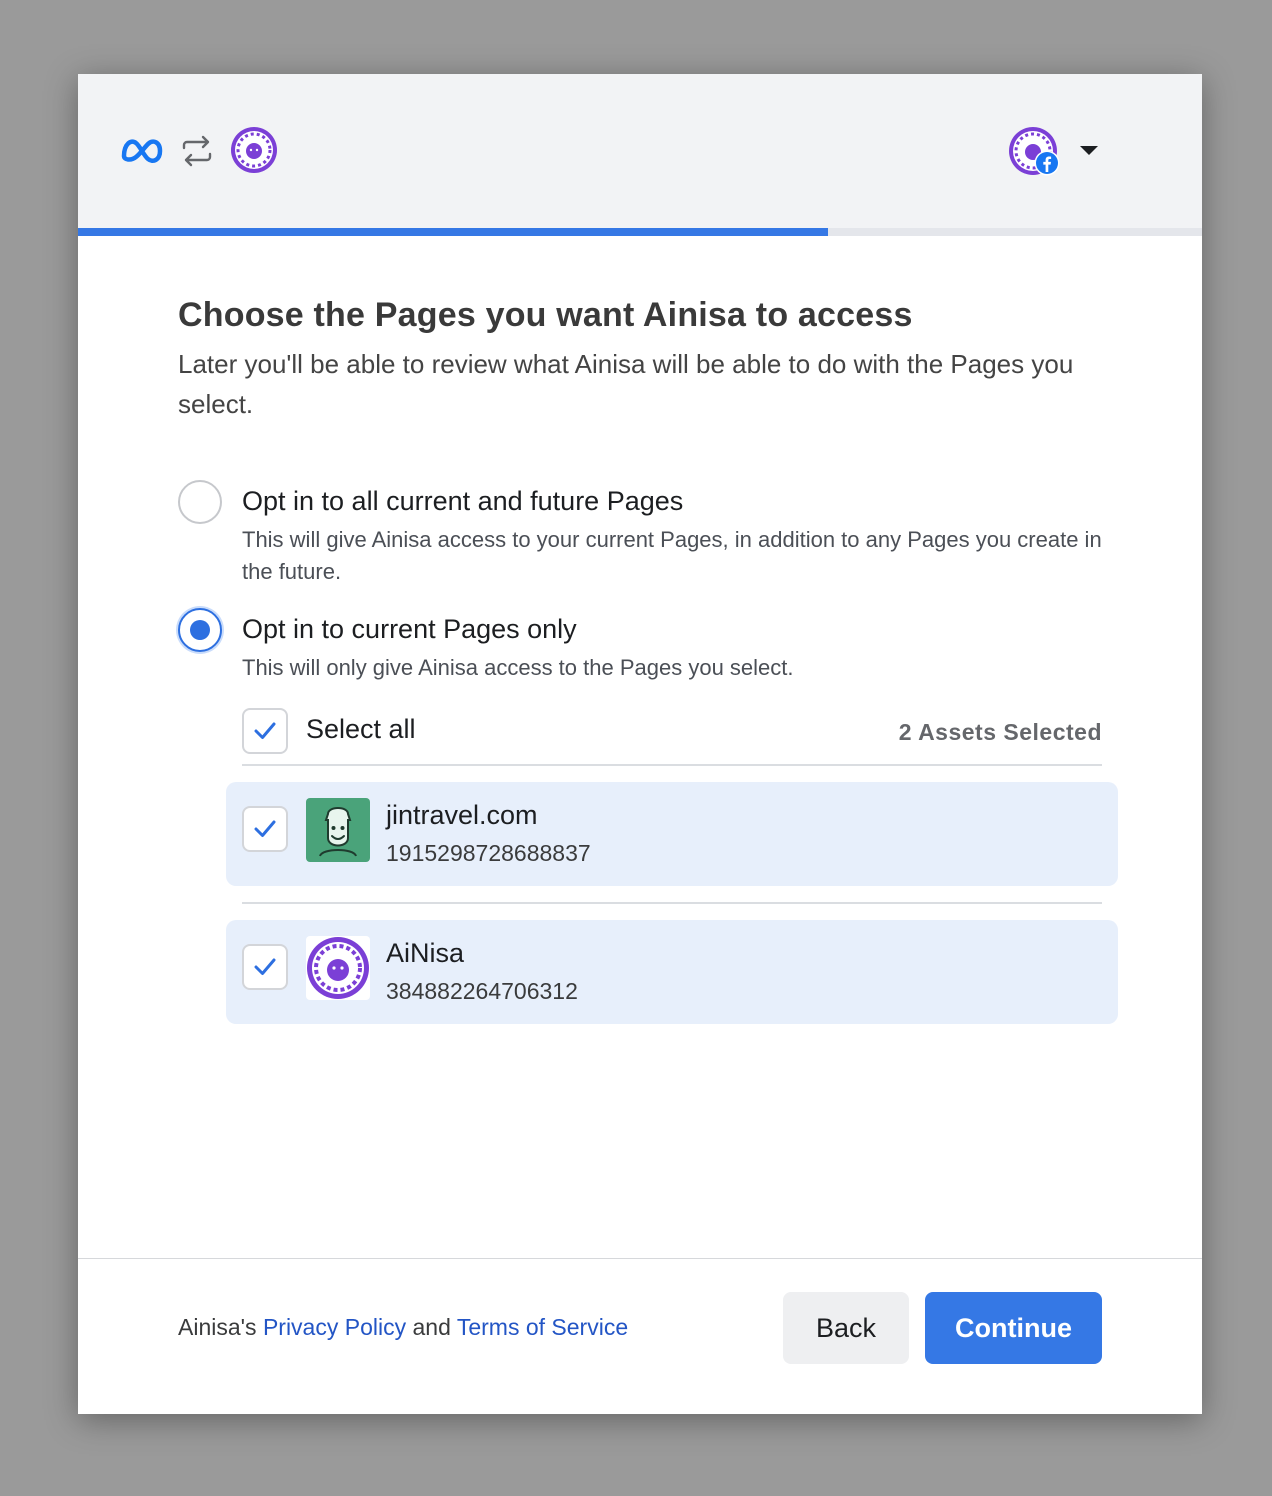 Image resolution: width=1272 pixels, height=1496 pixels. What do you see at coordinates (197, 151) in the screenshot?
I see `swap-arrows-icon` at bounding box center [197, 151].